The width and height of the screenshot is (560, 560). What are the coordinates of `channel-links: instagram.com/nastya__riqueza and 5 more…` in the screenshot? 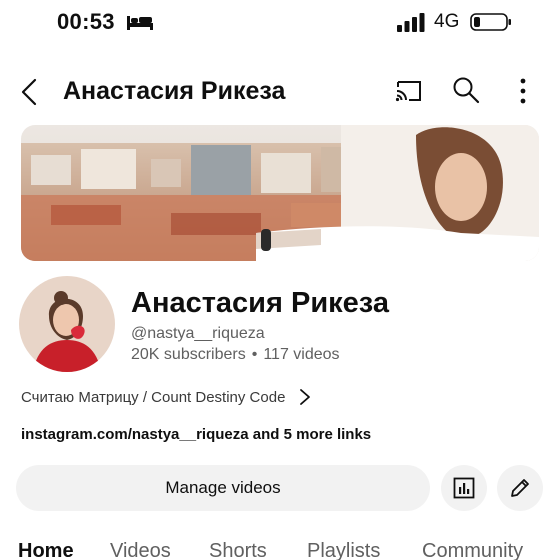 It's located at (196, 434).